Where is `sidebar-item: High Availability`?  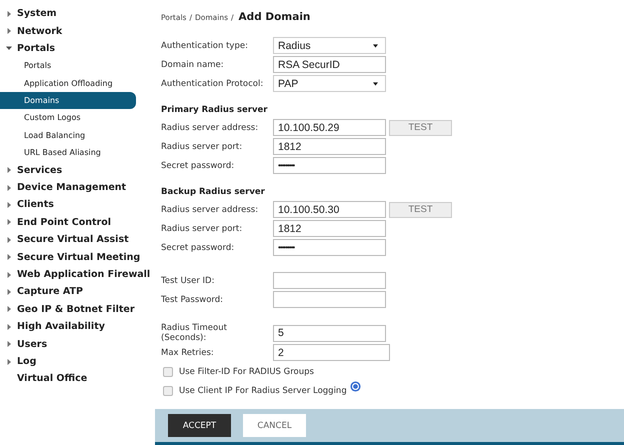 sidebar-item: High Availability is located at coordinates (61, 326).